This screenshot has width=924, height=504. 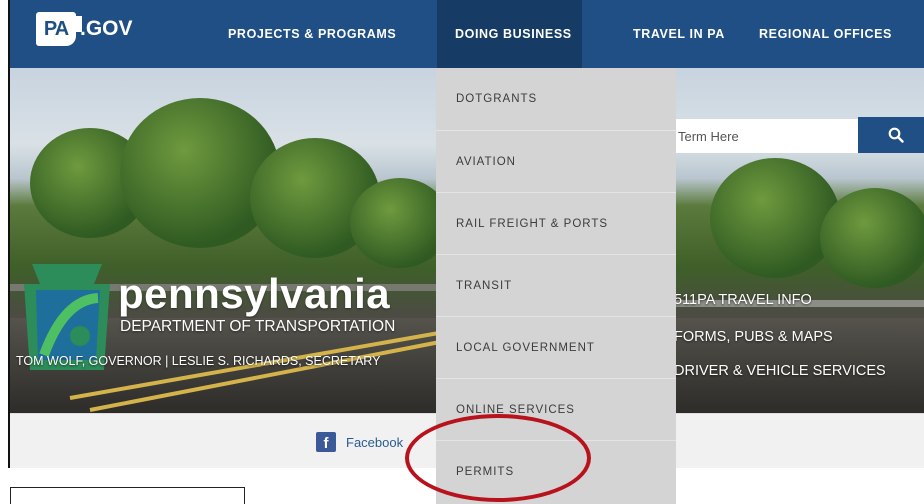 What do you see at coordinates (375, 442) in the screenshot?
I see `facebook-label: Facebook` at bounding box center [375, 442].